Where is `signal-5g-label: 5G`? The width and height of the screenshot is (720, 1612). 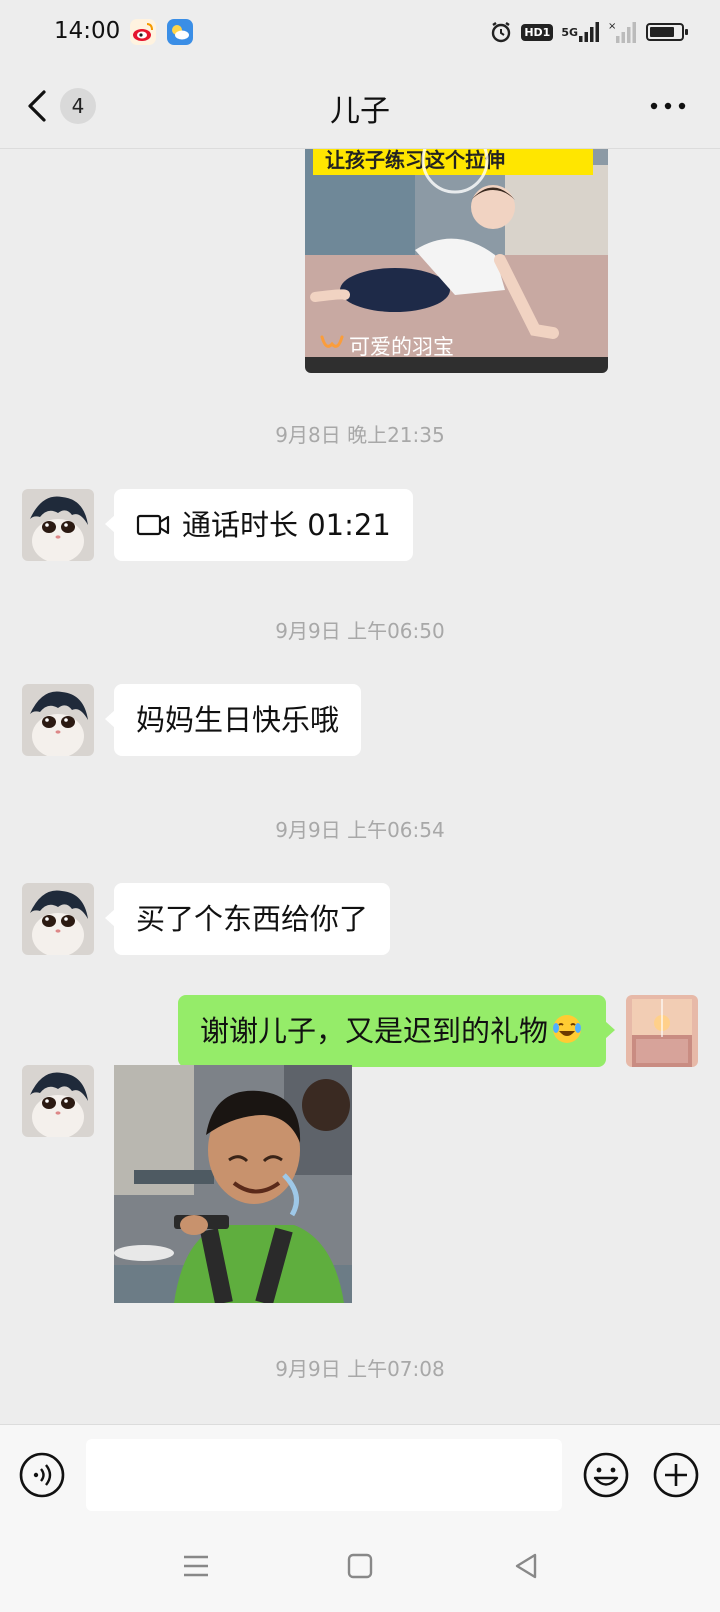
signal-5g-label: 5G is located at coordinates (569, 32).